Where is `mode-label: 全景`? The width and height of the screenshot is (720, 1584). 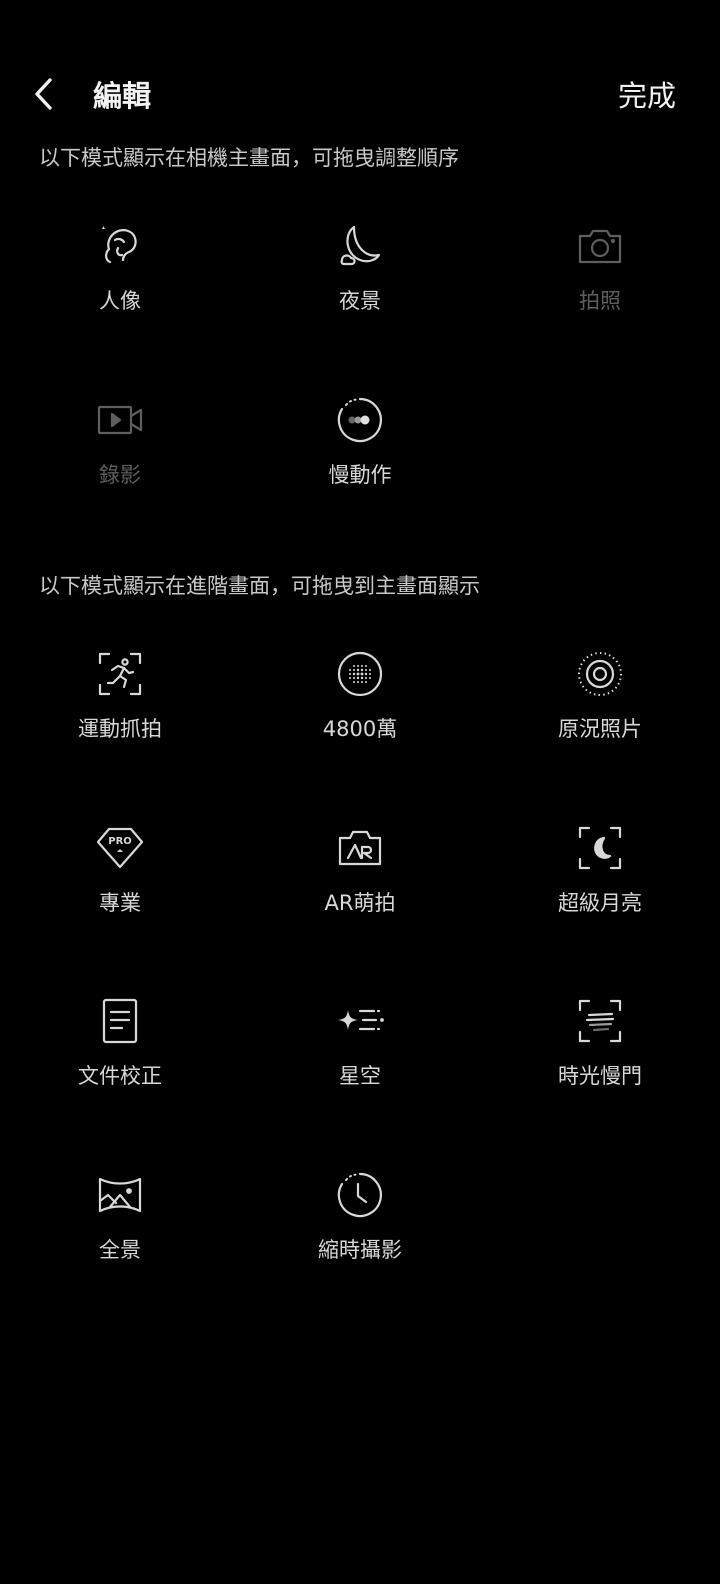
mode-label: 全景 is located at coordinates (120, 1250).